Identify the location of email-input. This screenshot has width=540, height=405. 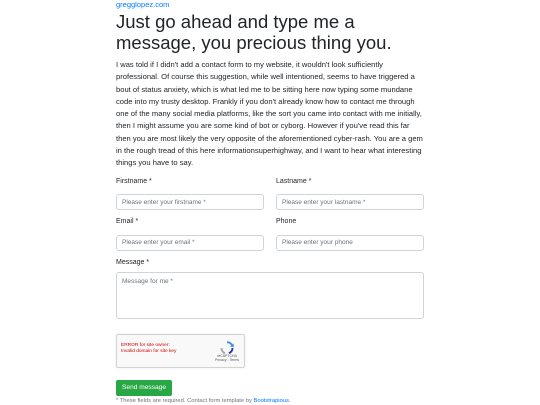
(190, 242).